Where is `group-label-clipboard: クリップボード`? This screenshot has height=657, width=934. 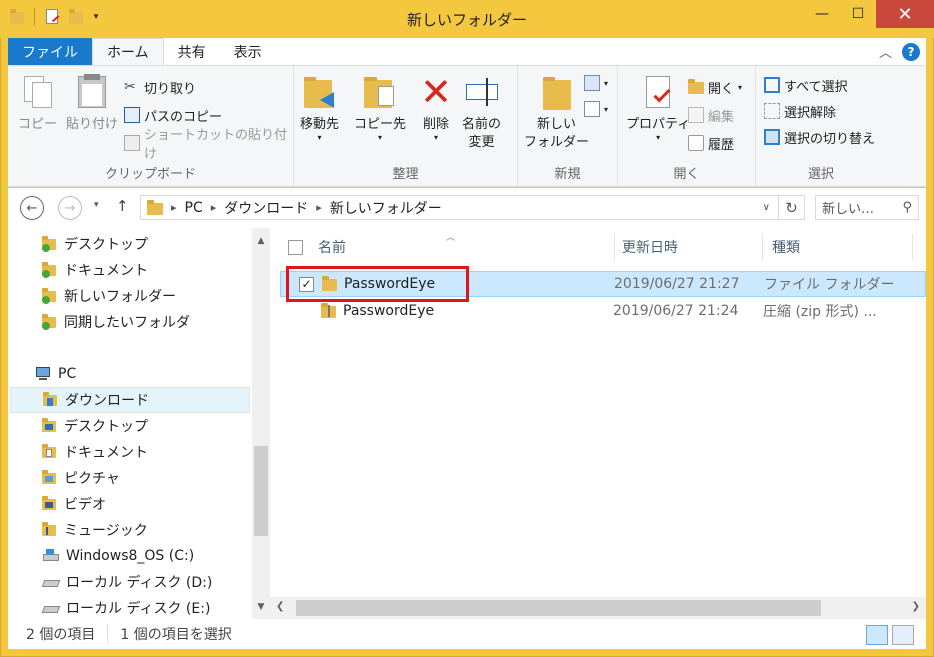
group-label-clipboard: クリップボード is located at coordinates (150, 174).